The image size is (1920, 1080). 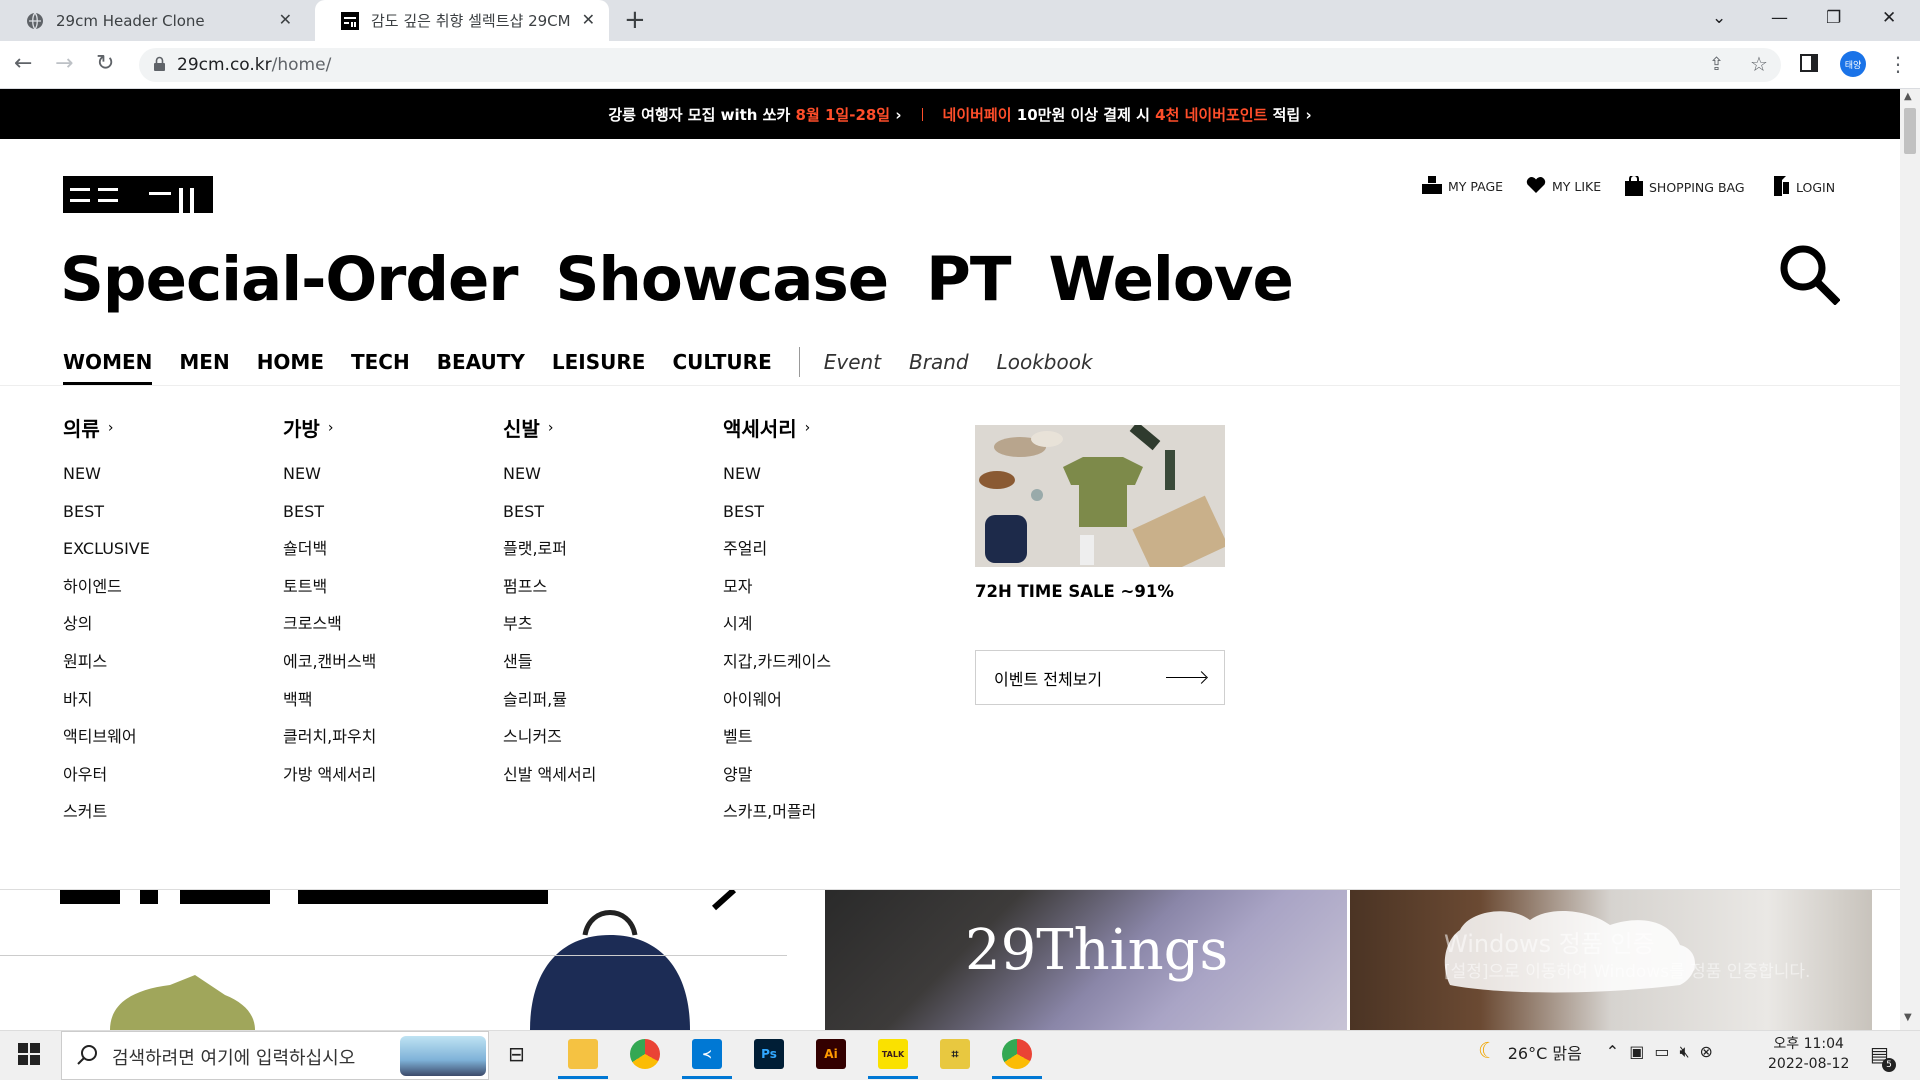 What do you see at coordinates (1898, 64) in the screenshot?
I see `menu-icon: ⋮` at bounding box center [1898, 64].